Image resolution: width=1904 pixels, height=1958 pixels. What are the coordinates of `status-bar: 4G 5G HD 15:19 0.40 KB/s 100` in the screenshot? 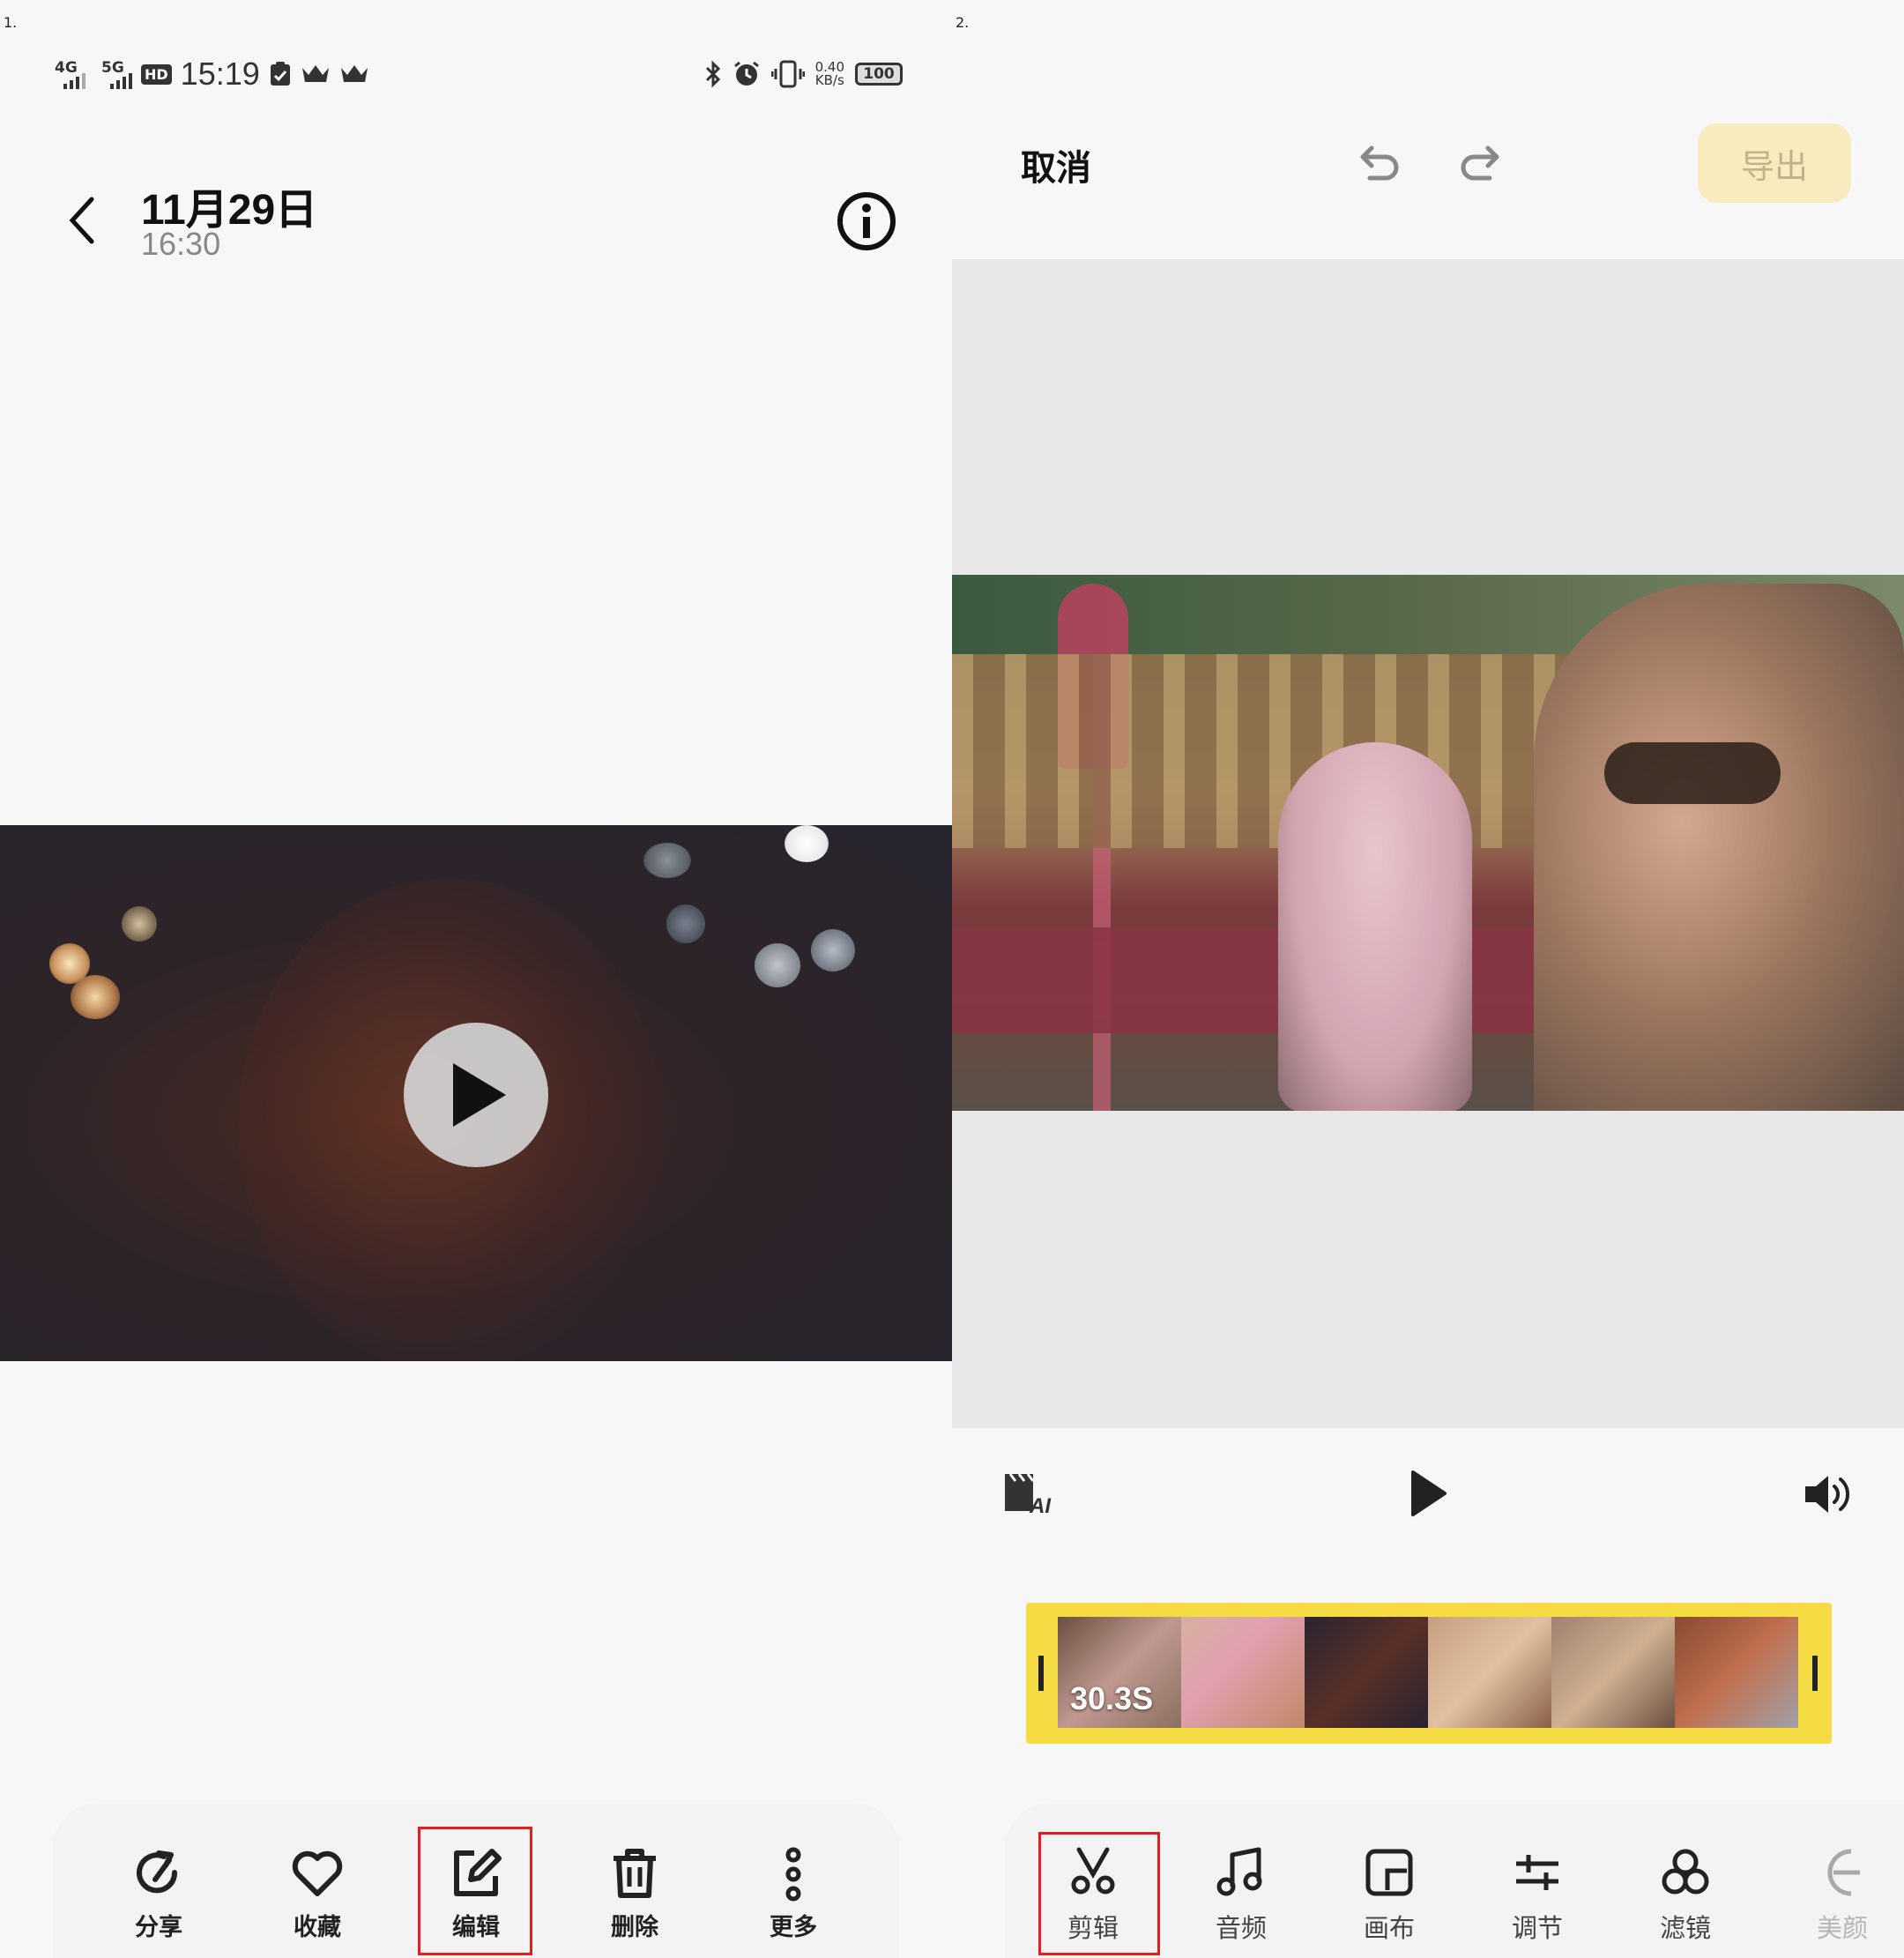 It's located at (479, 74).